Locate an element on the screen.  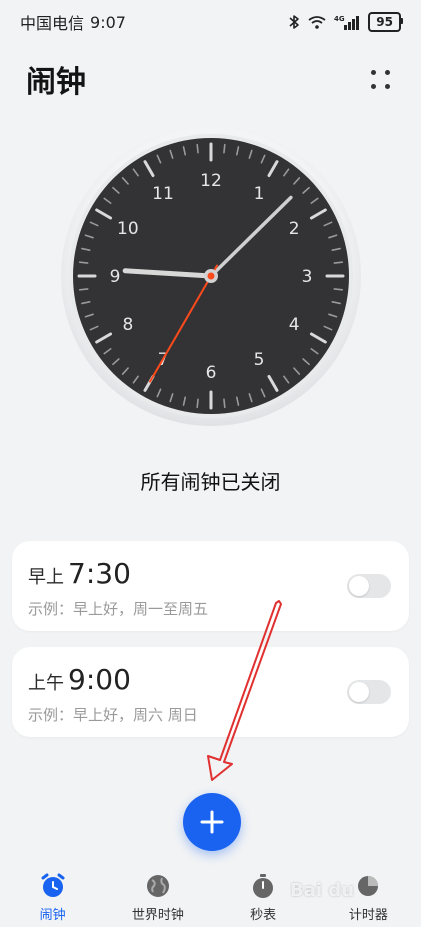
clock-number: 12 is located at coordinates (211, 181).